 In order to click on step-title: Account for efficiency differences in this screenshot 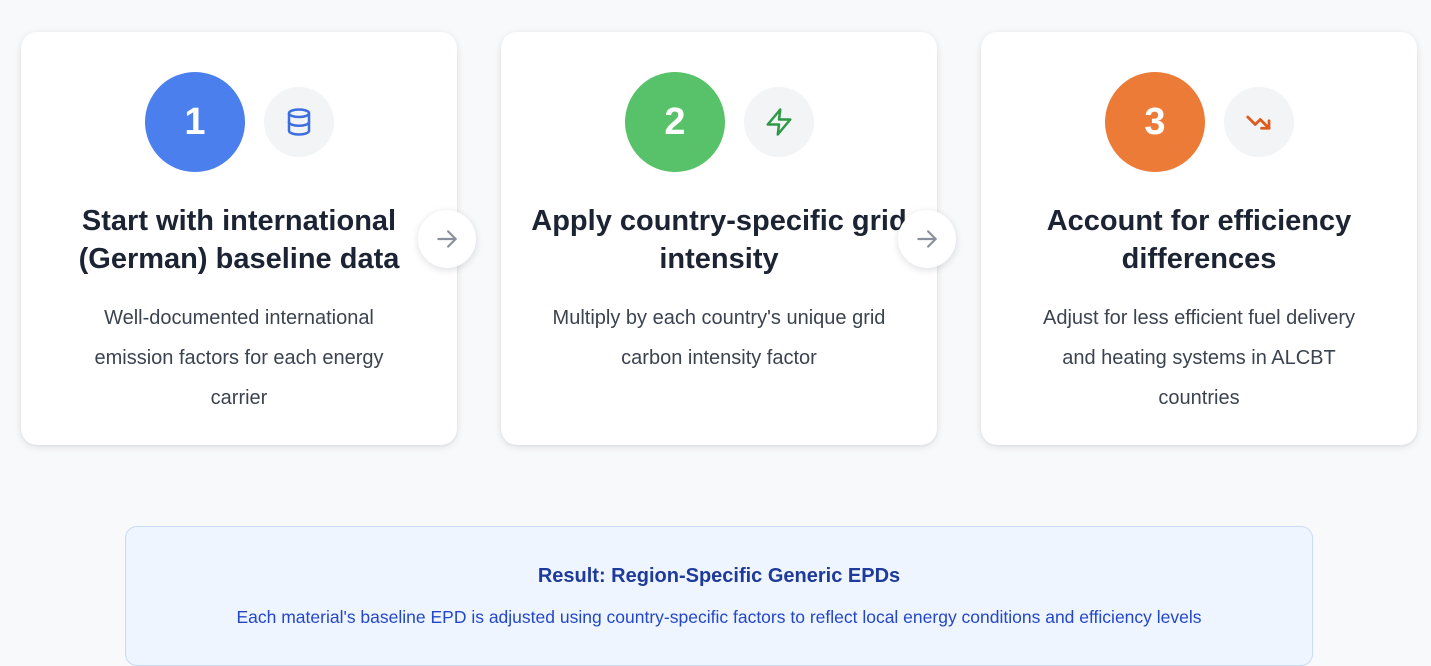, I will do `click(1199, 240)`.